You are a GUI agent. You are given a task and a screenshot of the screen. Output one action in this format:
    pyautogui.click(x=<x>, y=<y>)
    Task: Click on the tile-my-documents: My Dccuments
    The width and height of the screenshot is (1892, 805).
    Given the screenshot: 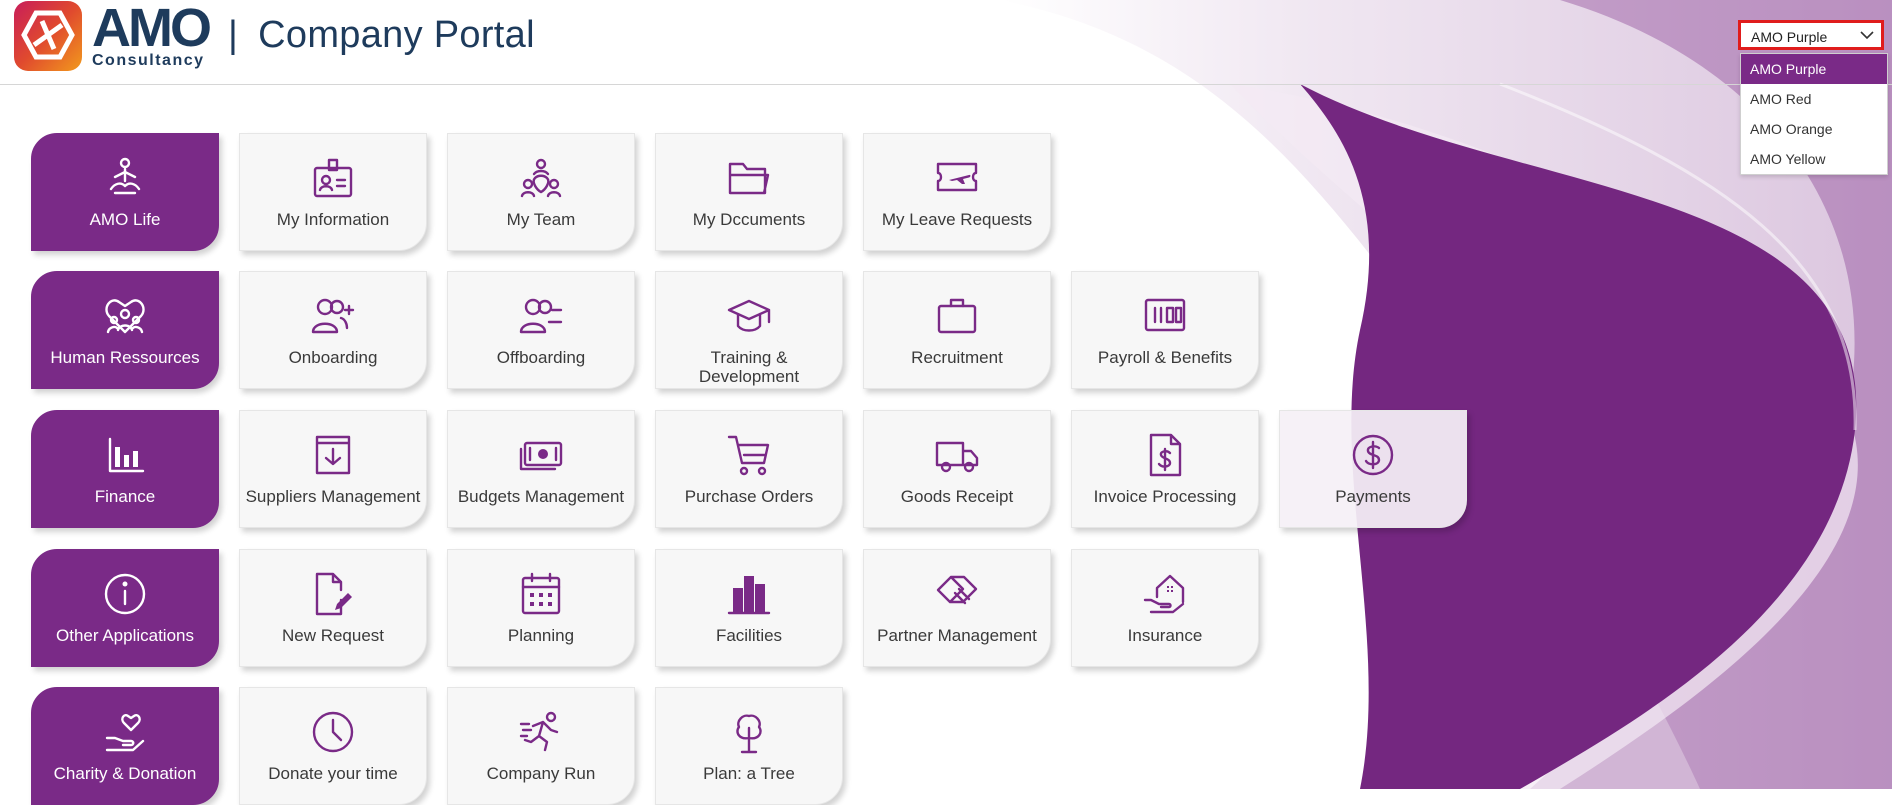 What is the action you would take?
    pyautogui.click(x=749, y=192)
    